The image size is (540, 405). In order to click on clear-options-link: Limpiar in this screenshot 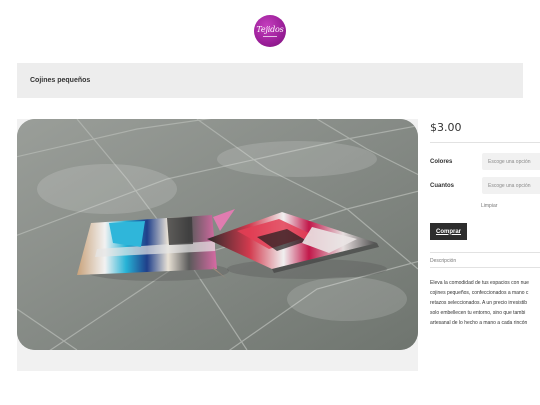, I will do `click(489, 206)`.